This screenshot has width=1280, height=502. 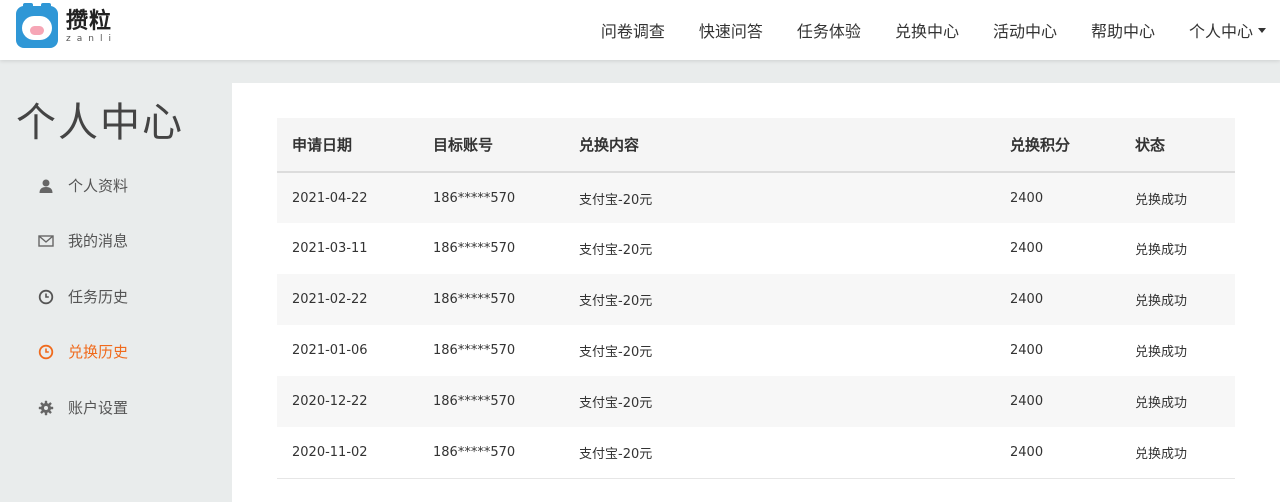 I want to click on sidebar-item-profile: 个人资料, so click(x=83, y=185).